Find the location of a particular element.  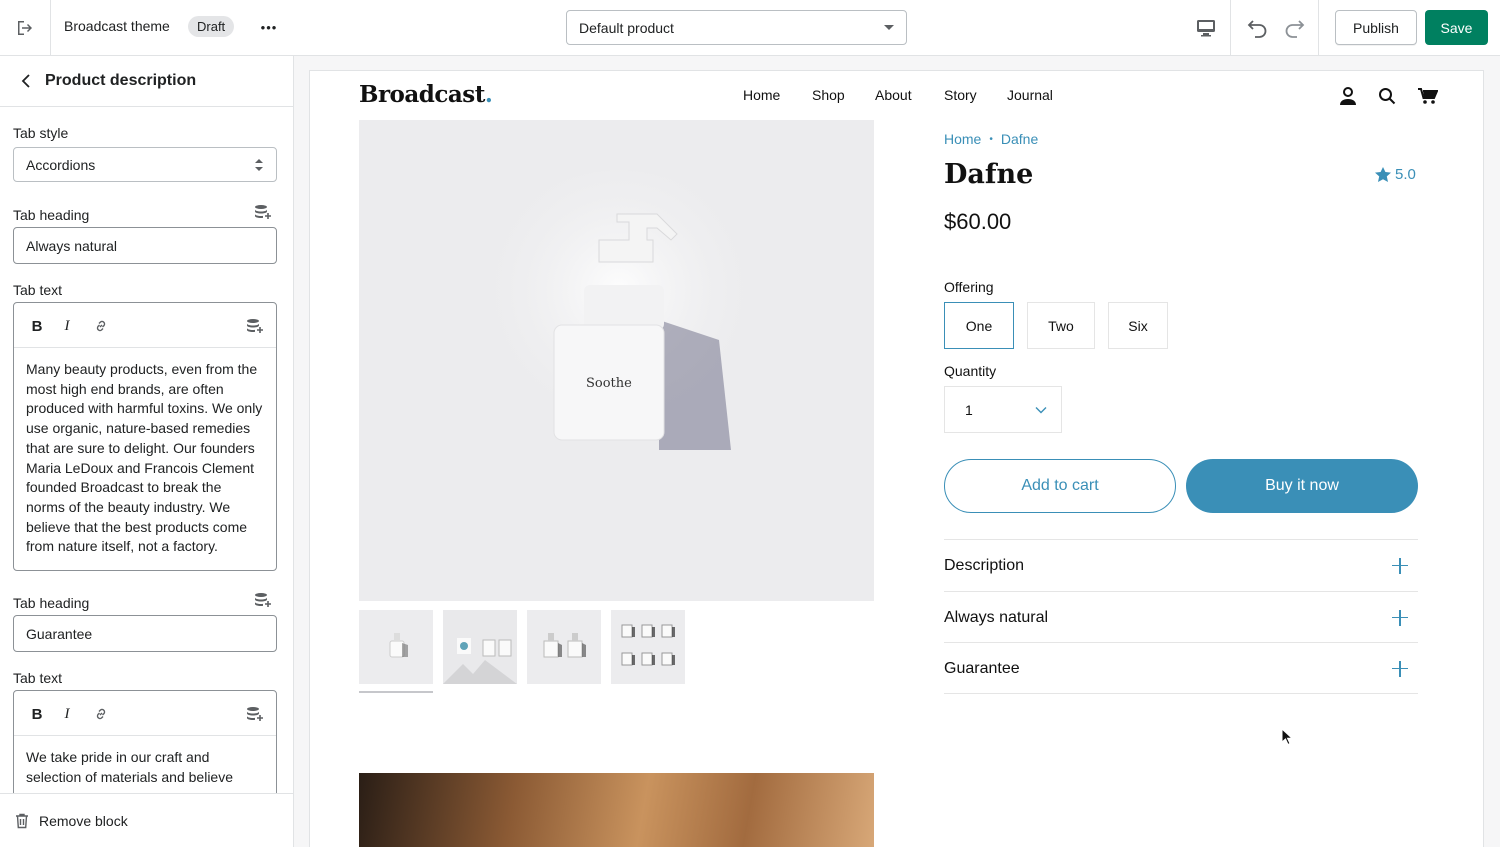

desktop-icon is located at coordinates (1205, 27).